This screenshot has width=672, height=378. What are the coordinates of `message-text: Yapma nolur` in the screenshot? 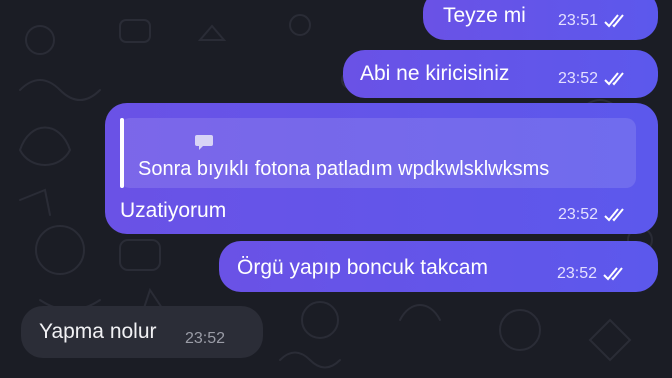 It's located at (98, 331).